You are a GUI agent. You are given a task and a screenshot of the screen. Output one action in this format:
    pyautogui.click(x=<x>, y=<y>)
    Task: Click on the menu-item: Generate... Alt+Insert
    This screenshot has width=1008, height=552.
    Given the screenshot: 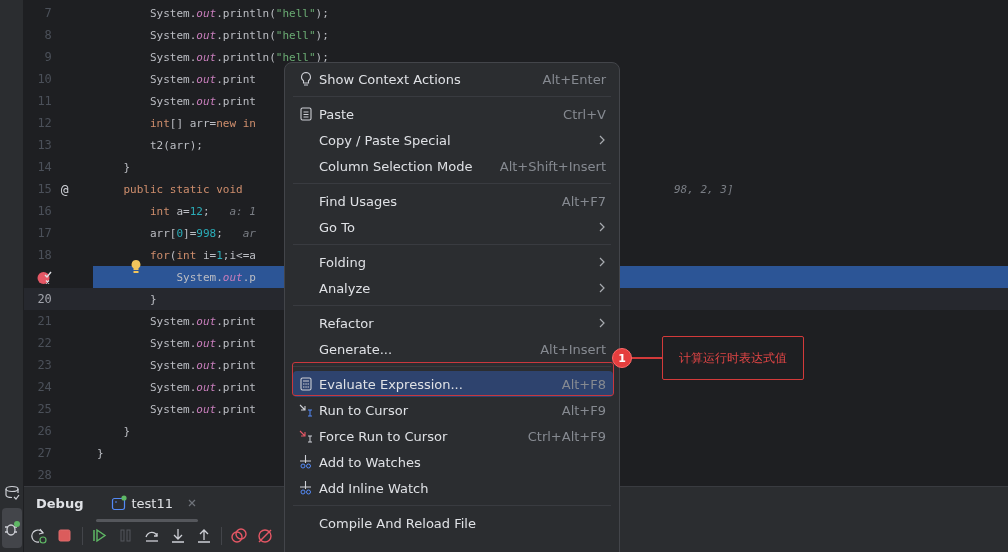 What is the action you would take?
    pyautogui.click(x=453, y=349)
    